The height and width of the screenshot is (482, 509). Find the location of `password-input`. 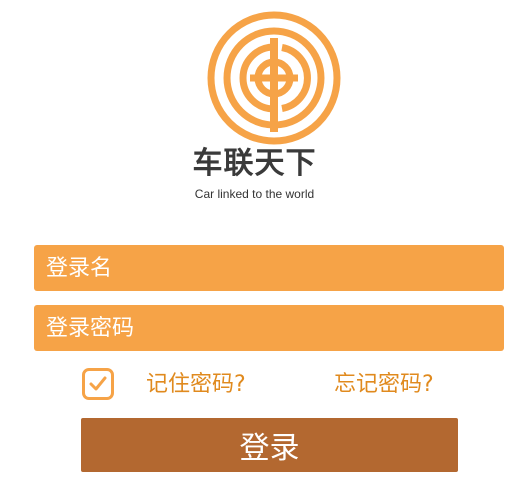

password-input is located at coordinates (269, 328).